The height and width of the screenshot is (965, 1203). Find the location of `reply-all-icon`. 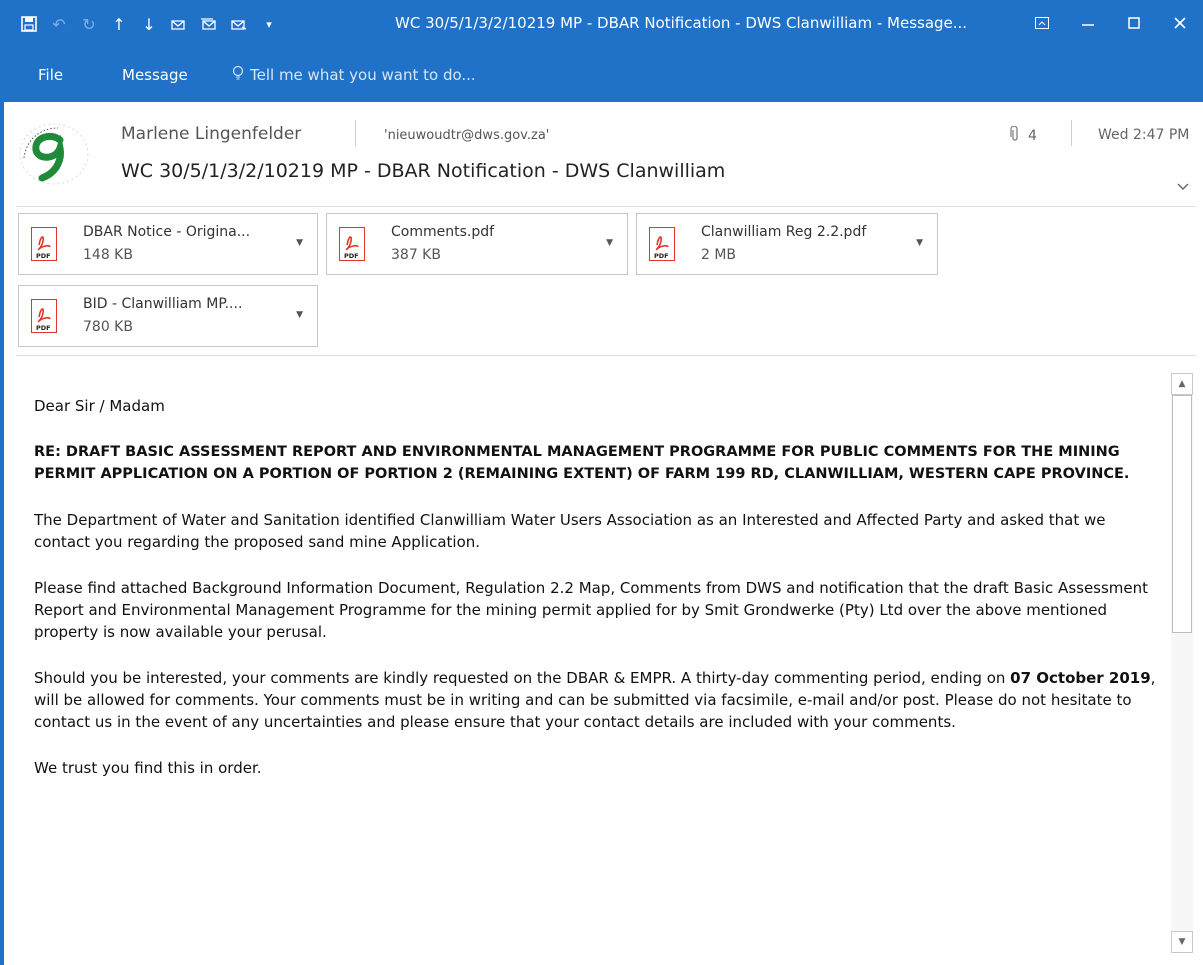

reply-all-icon is located at coordinates (209, 24).